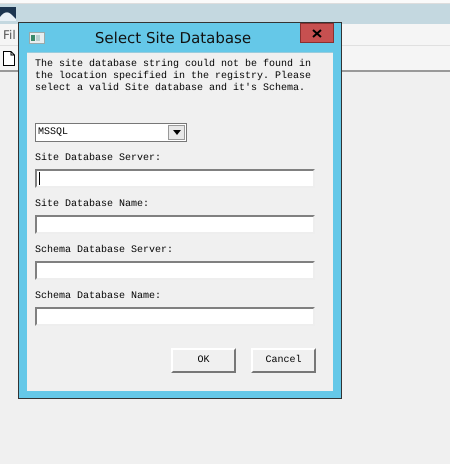 This screenshot has width=450, height=464. I want to click on app-logo-icon, so click(8, 14).